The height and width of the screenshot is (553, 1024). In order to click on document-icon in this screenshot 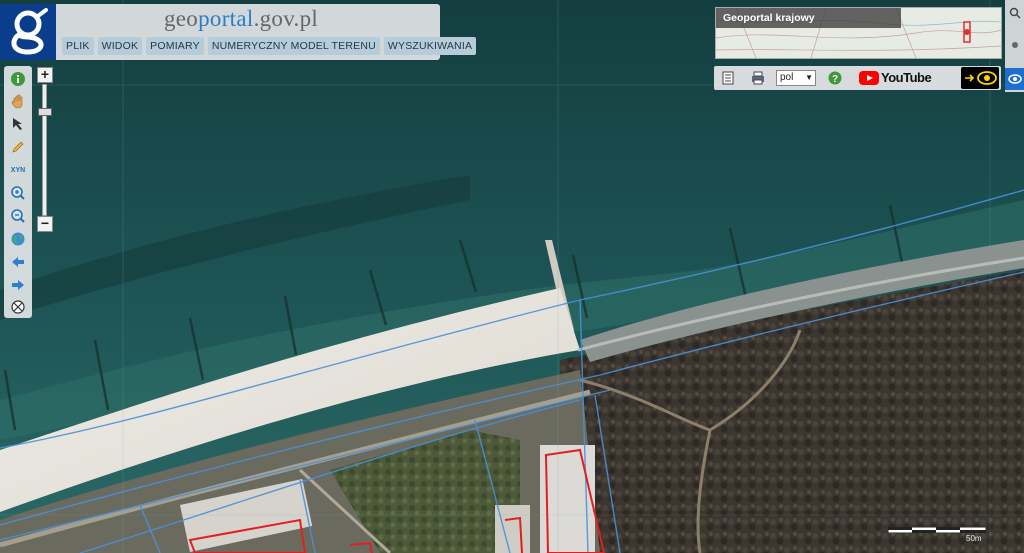, I will do `click(728, 80)`.